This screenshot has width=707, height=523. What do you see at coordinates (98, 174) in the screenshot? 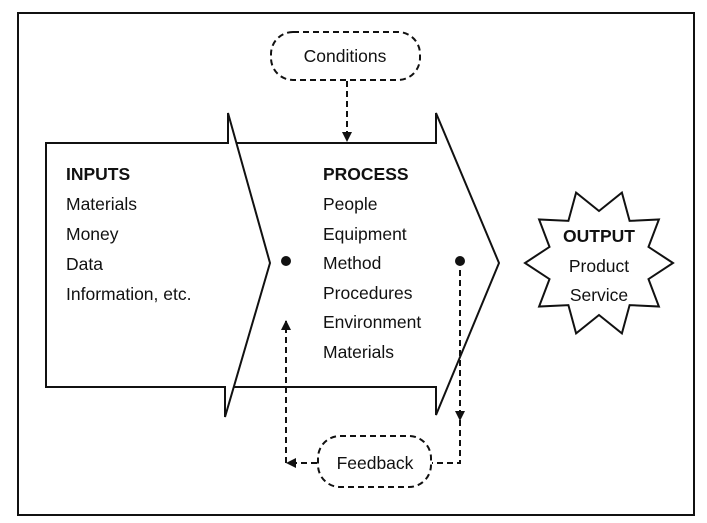
I see `inputs-title: INPUTS` at bounding box center [98, 174].